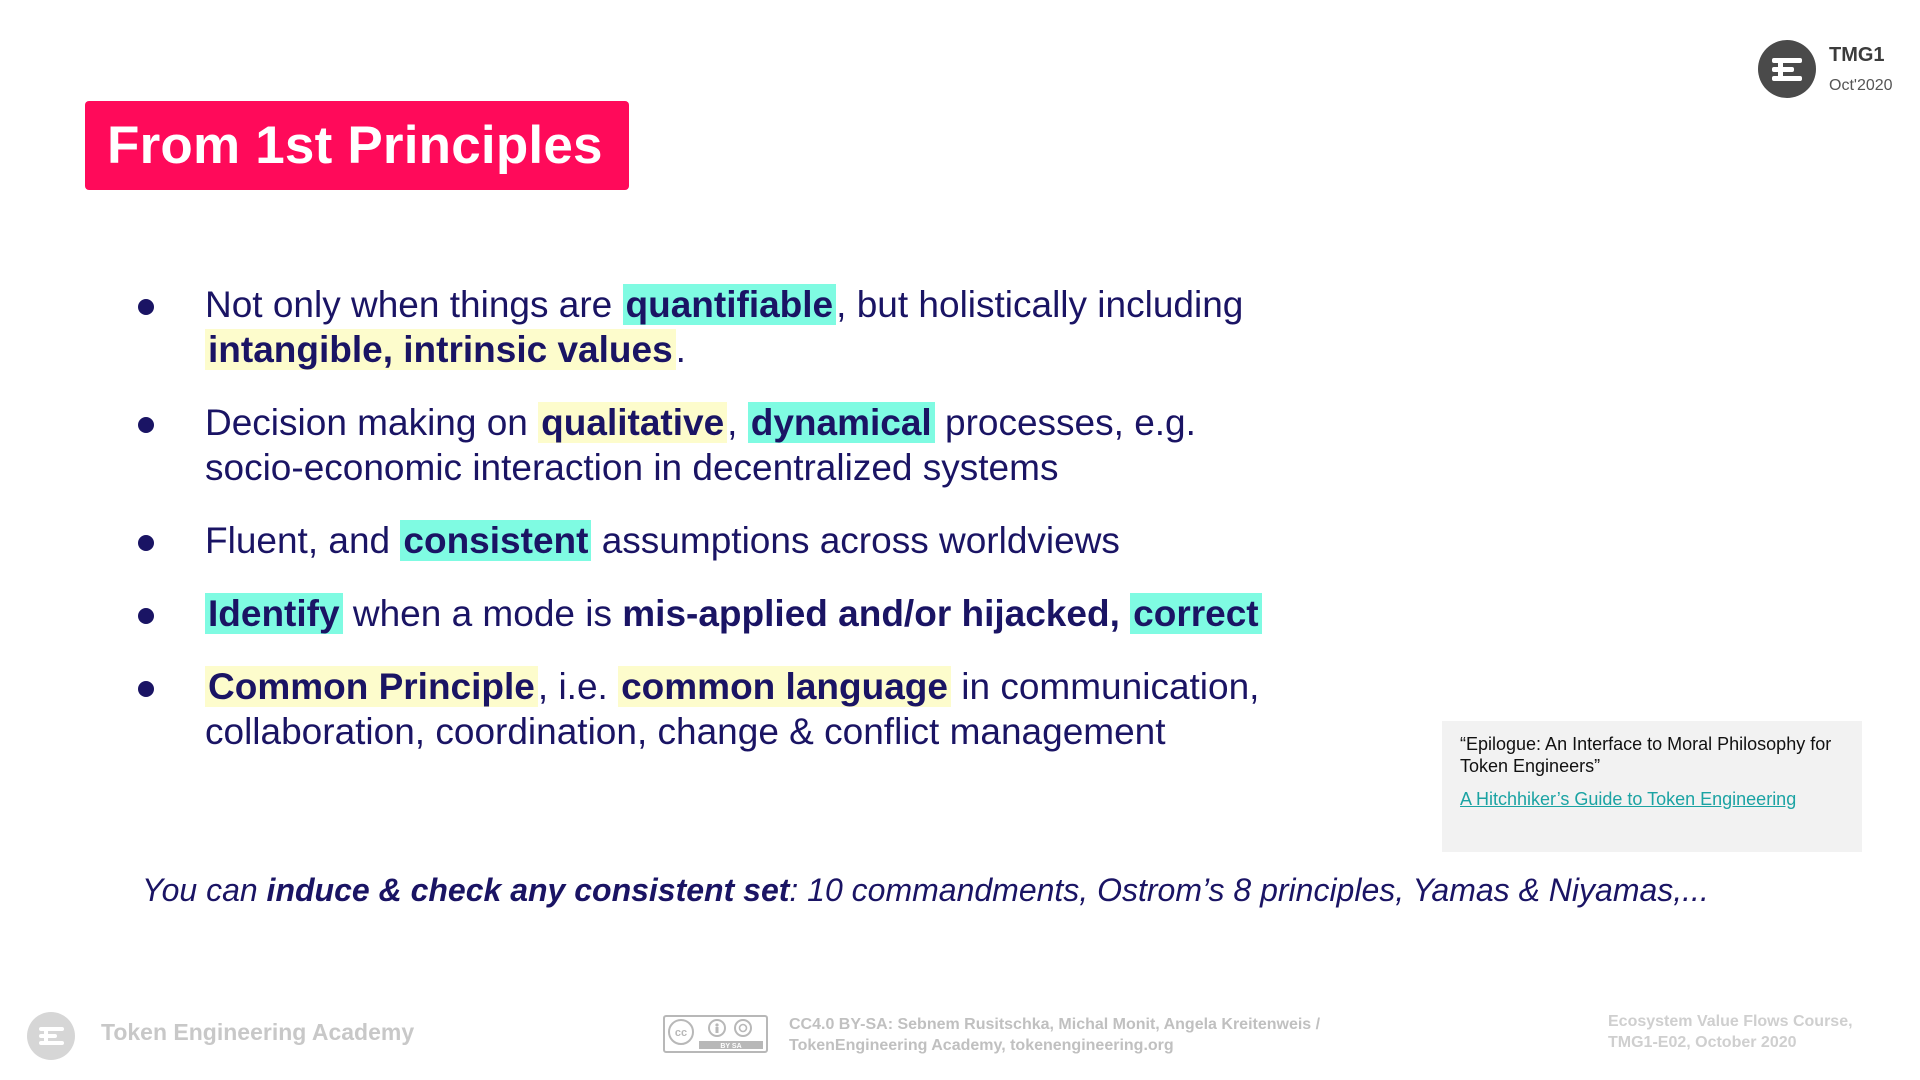 The height and width of the screenshot is (1080, 1920). I want to click on course-date: Oct'2020, so click(1861, 85).